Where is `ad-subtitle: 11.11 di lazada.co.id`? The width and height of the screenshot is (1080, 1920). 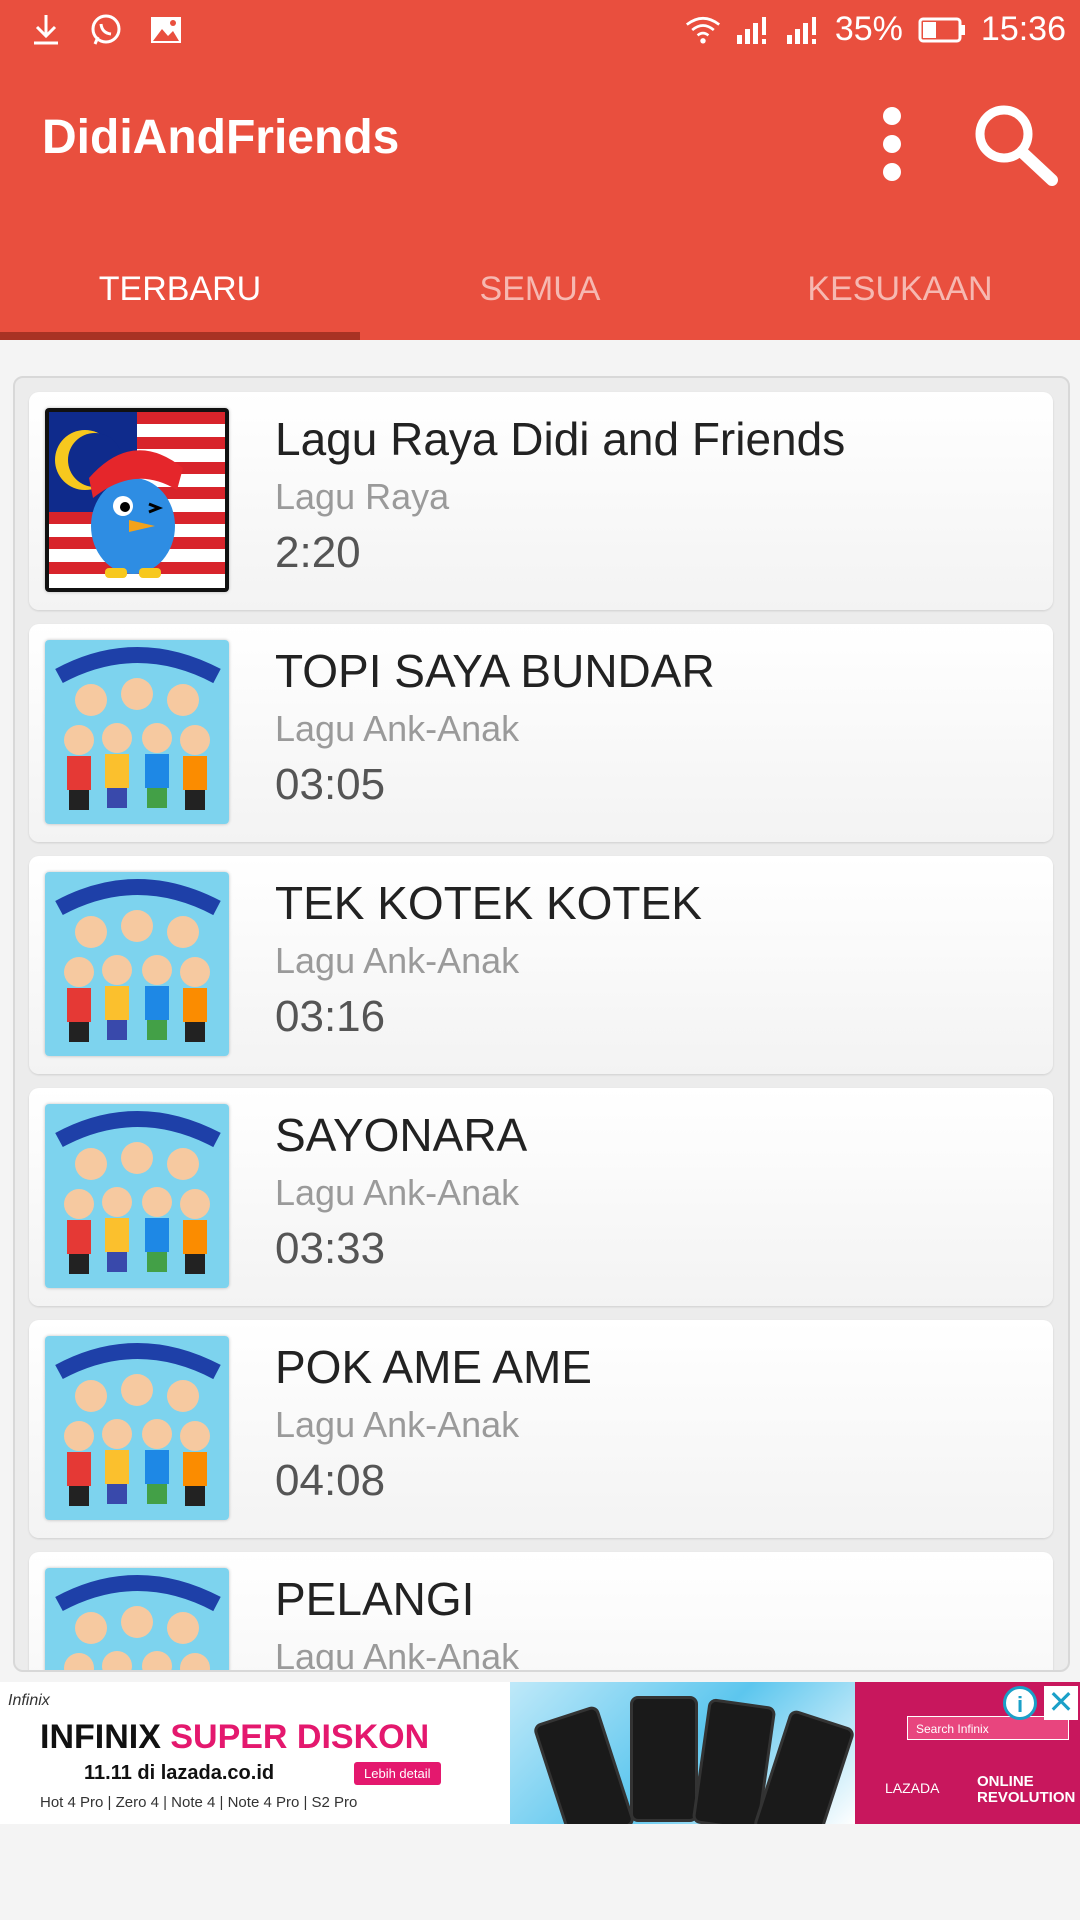 ad-subtitle: 11.11 di lazada.co.id is located at coordinates (179, 1773).